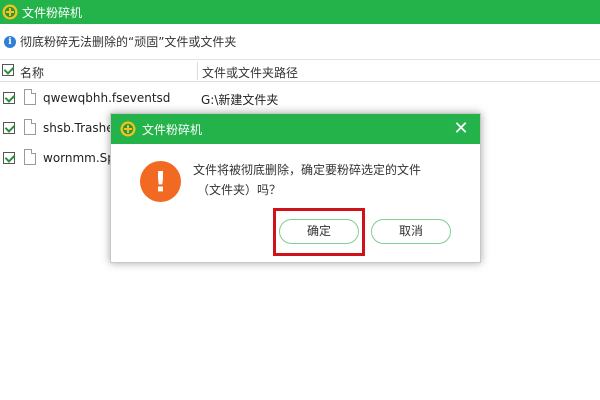 Image resolution: width=600 pixels, height=400 pixels. Describe the element at coordinates (250, 72) in the screenshot. I see `column-header-path: 文件或文件夹路径` at that location.